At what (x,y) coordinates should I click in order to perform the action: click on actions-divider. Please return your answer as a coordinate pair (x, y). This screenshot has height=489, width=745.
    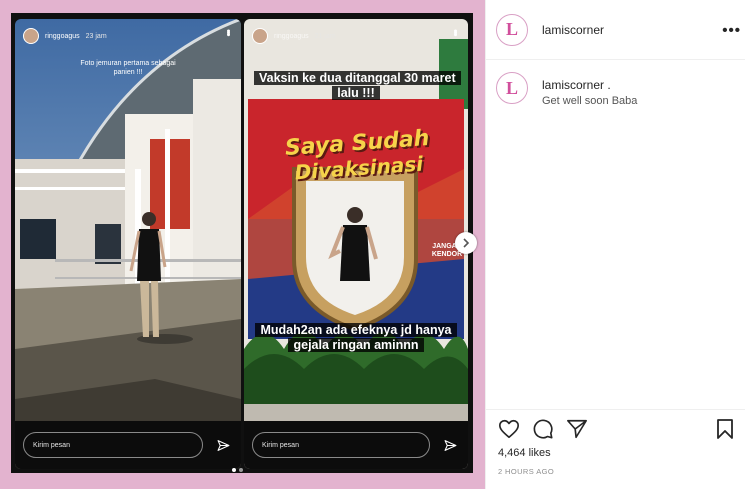
    Looking at the image, I should click on (615, 409).